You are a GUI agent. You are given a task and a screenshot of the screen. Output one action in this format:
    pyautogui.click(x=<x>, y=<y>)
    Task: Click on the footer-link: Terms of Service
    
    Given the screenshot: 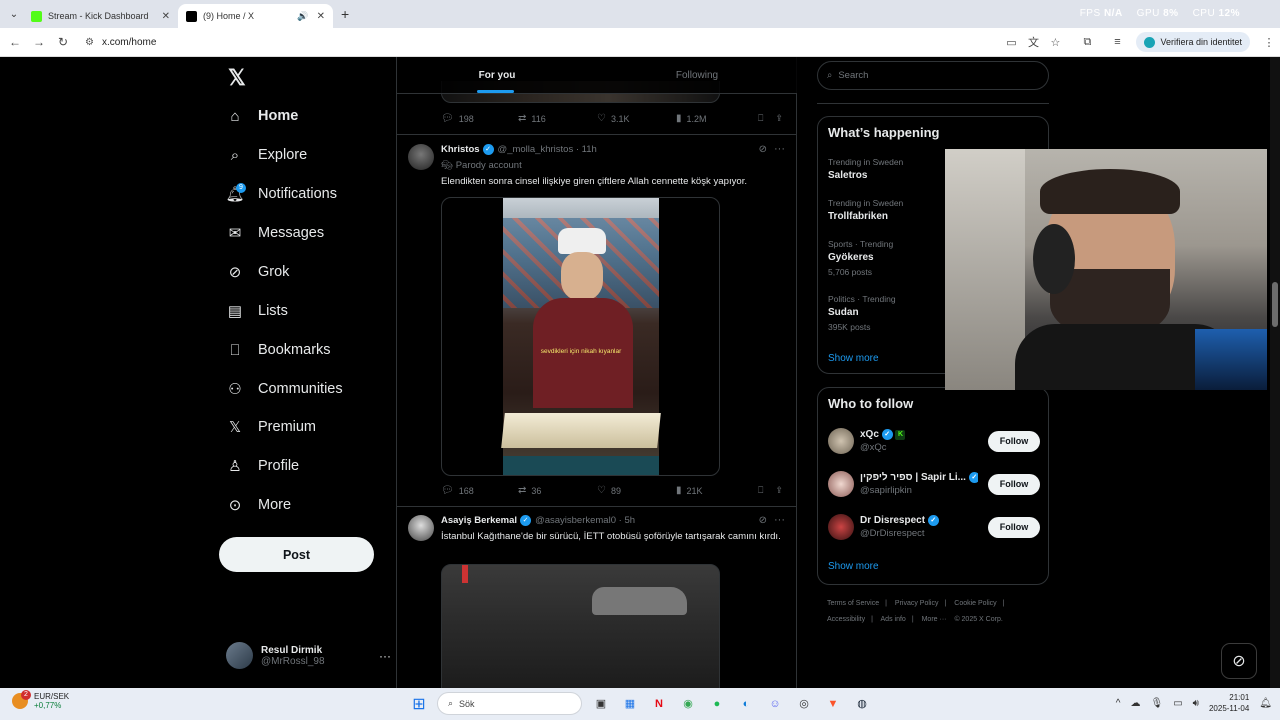 What is the action you would take?
    pyautogui.click(x=853, y=603)
    